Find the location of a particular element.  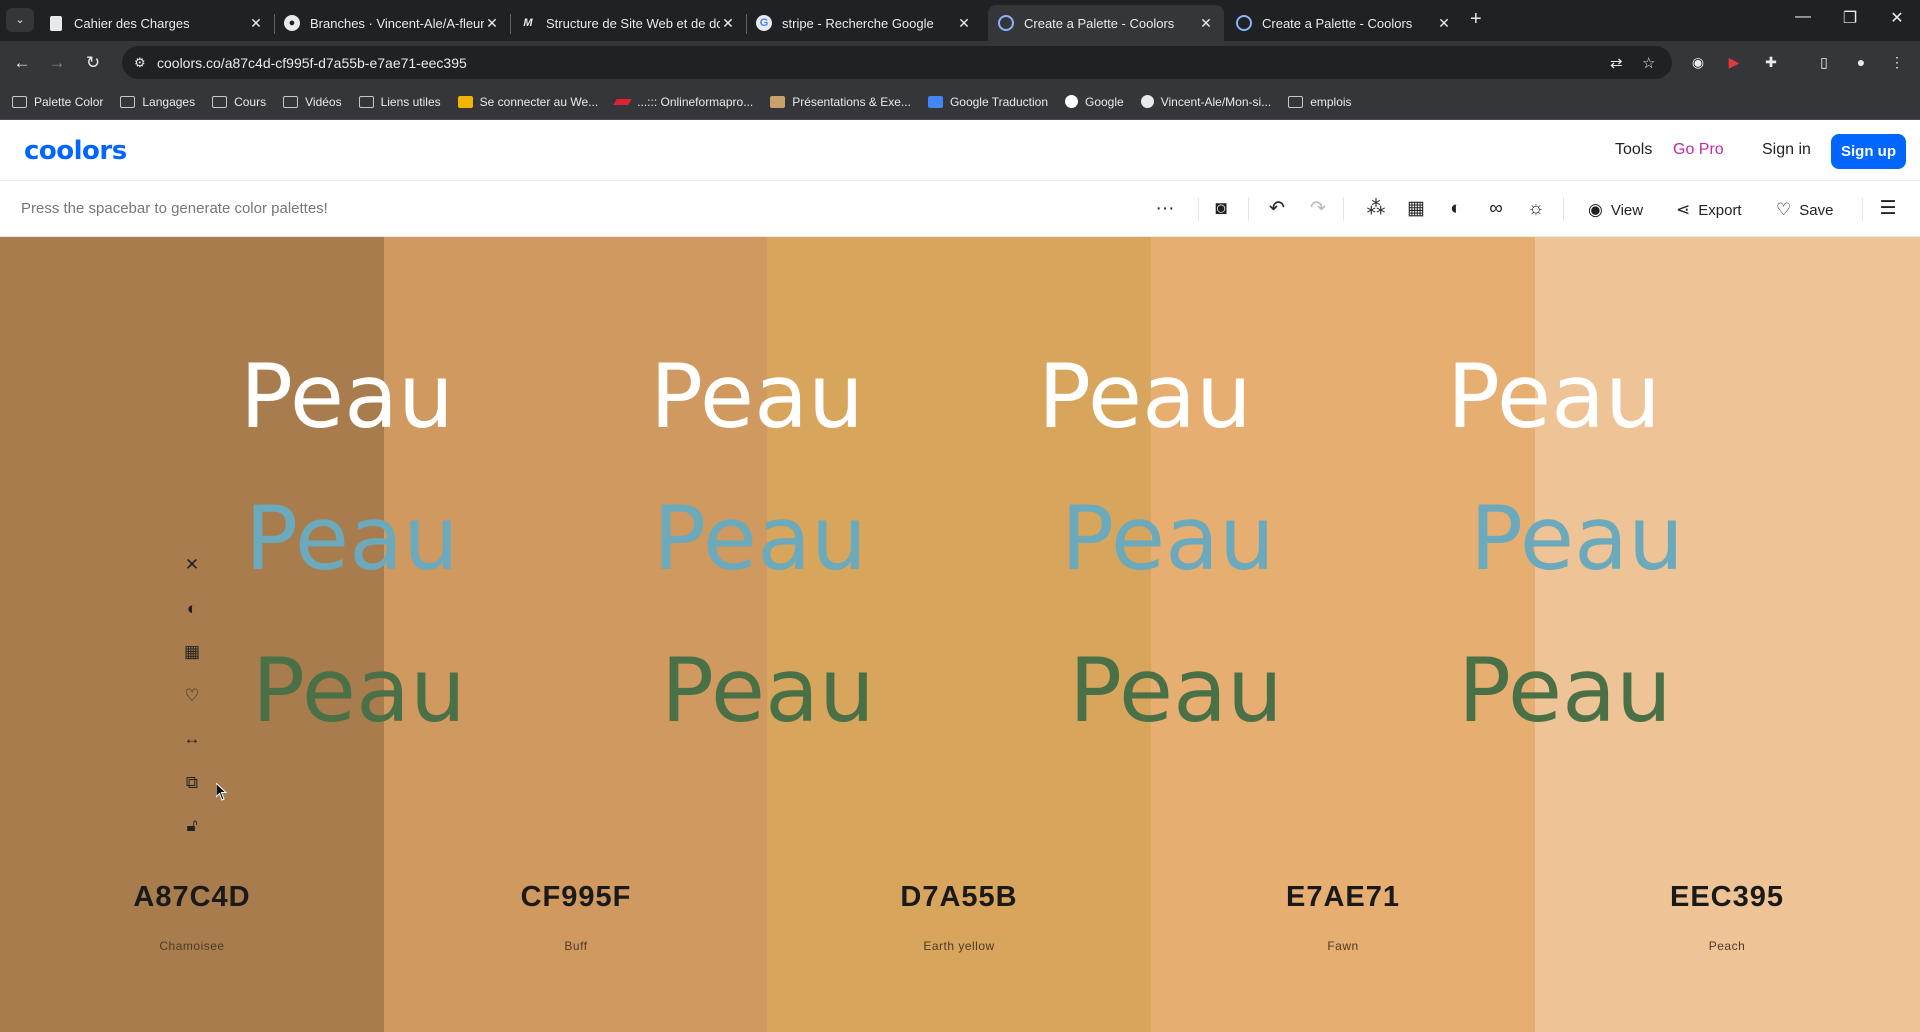

back-icon: ← is located at coordinates (22, 63).